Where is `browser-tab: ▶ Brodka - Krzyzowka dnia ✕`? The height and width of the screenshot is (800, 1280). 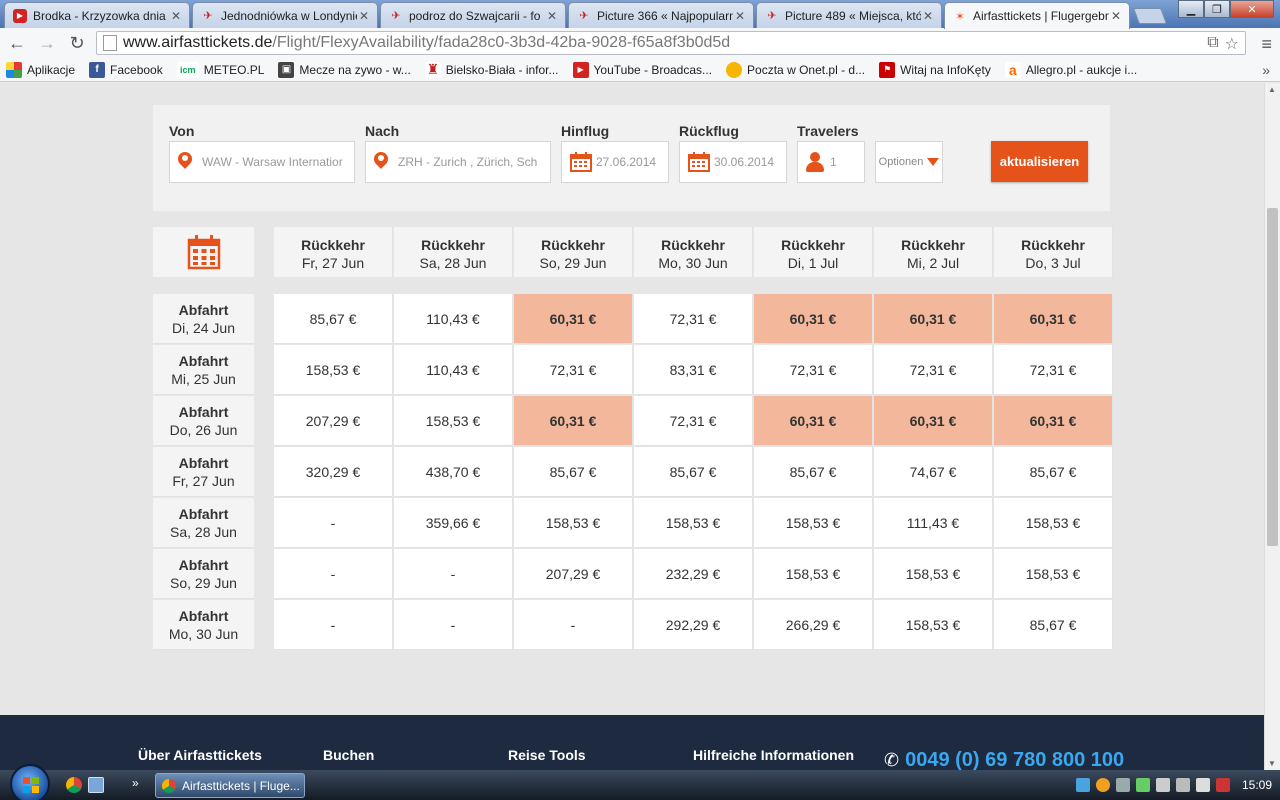
browser-tab: ▶ Brodka - Krzyzowka dnia ✕ is located at coordinates (97, 15).